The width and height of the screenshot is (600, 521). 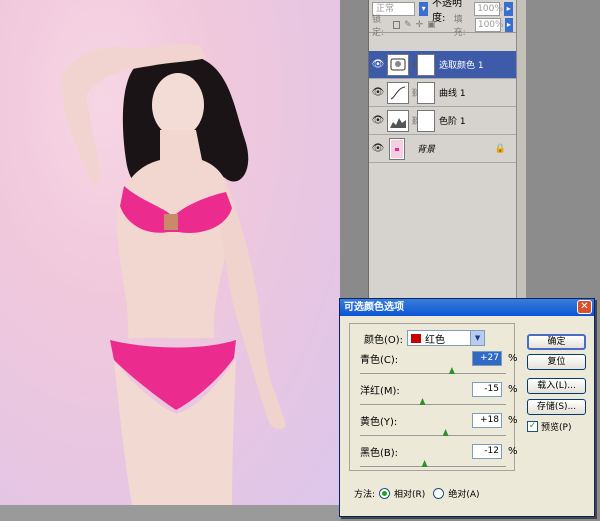 What do you see at coordinates (487, 358) in the screenshot?
I see `cyan-input: +27` at bounding box center [487, 358].